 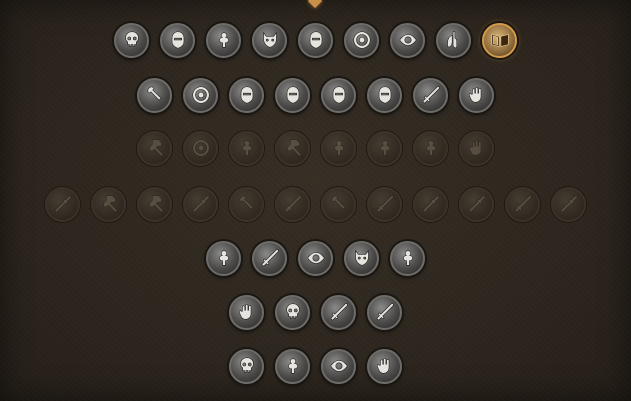 I want to click on iron-fist-icon, so click(x=382, y=366).